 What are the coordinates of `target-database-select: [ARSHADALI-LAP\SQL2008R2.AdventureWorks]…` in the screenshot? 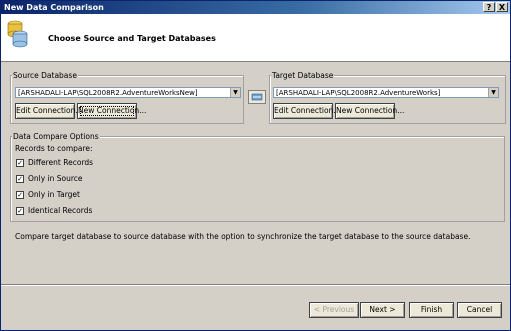 It's located at (386, 92).